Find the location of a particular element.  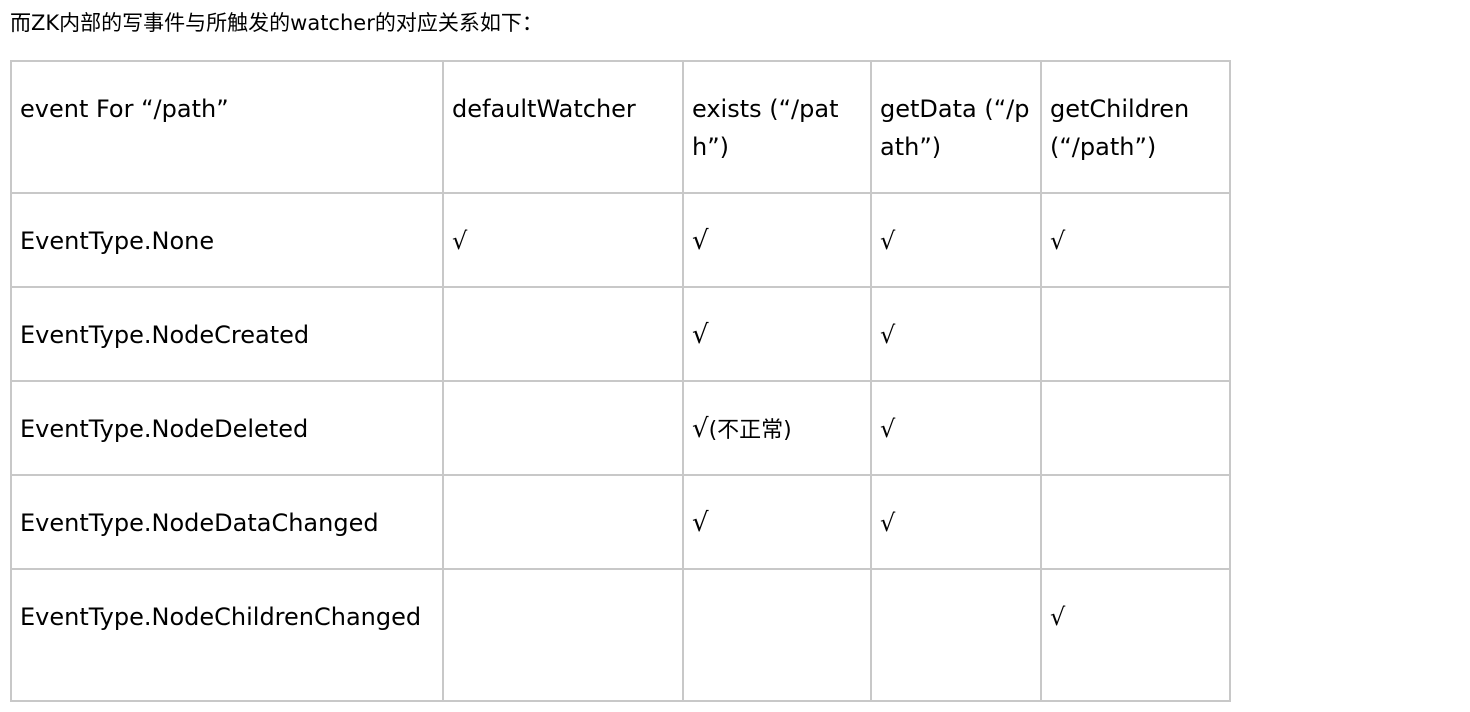

exists-cell: √(不正常) is located at coordinates (777, 428).